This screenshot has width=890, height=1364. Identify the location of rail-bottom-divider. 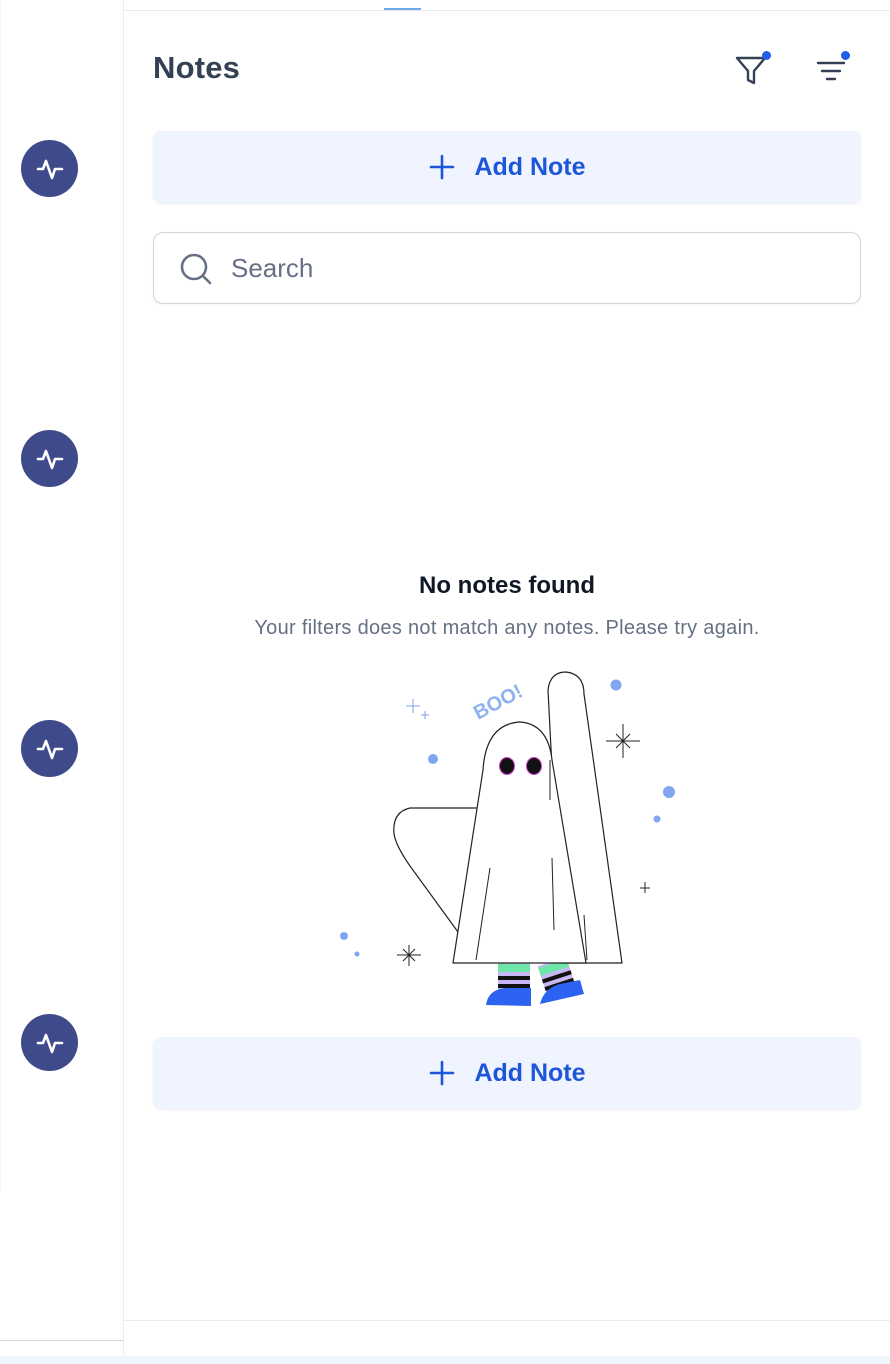
(61, 1340).